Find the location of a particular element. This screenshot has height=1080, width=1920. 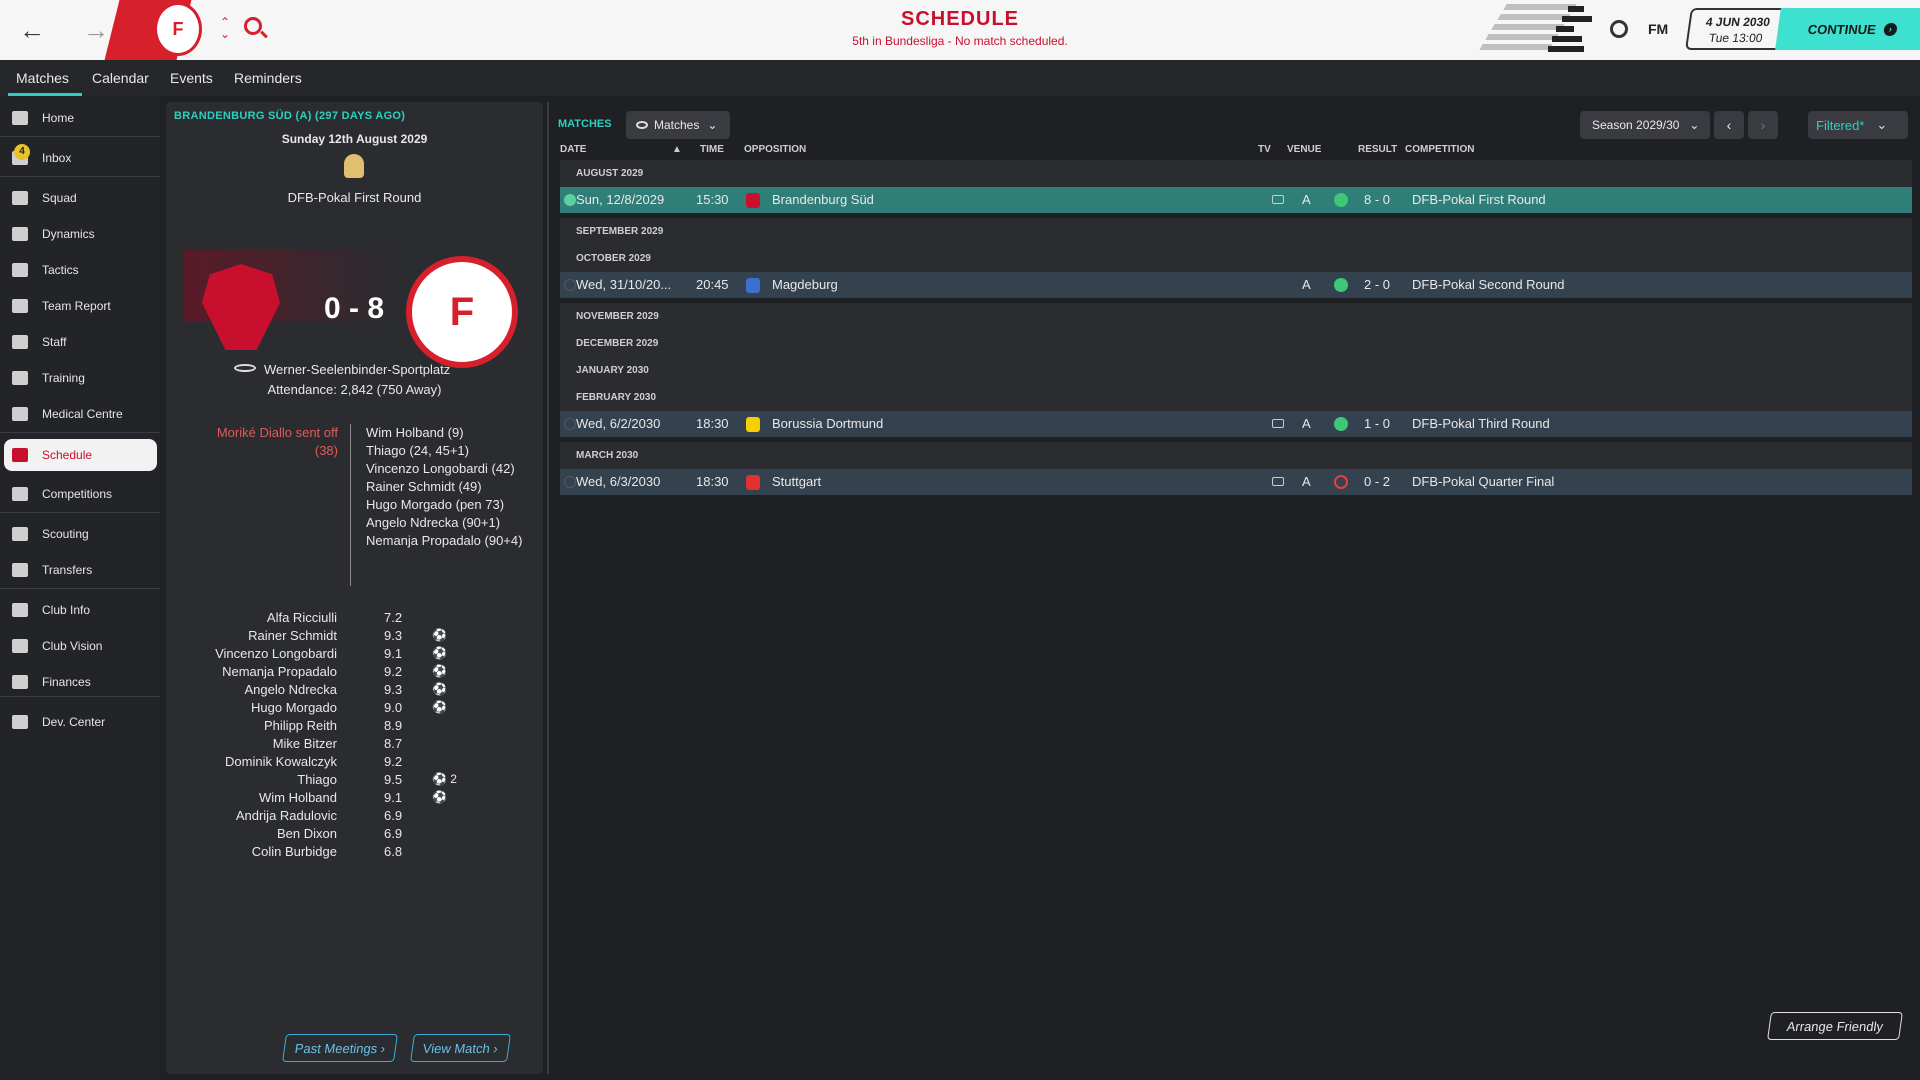

column-header-venue: VENUE is located at coordinates (1304, 149).